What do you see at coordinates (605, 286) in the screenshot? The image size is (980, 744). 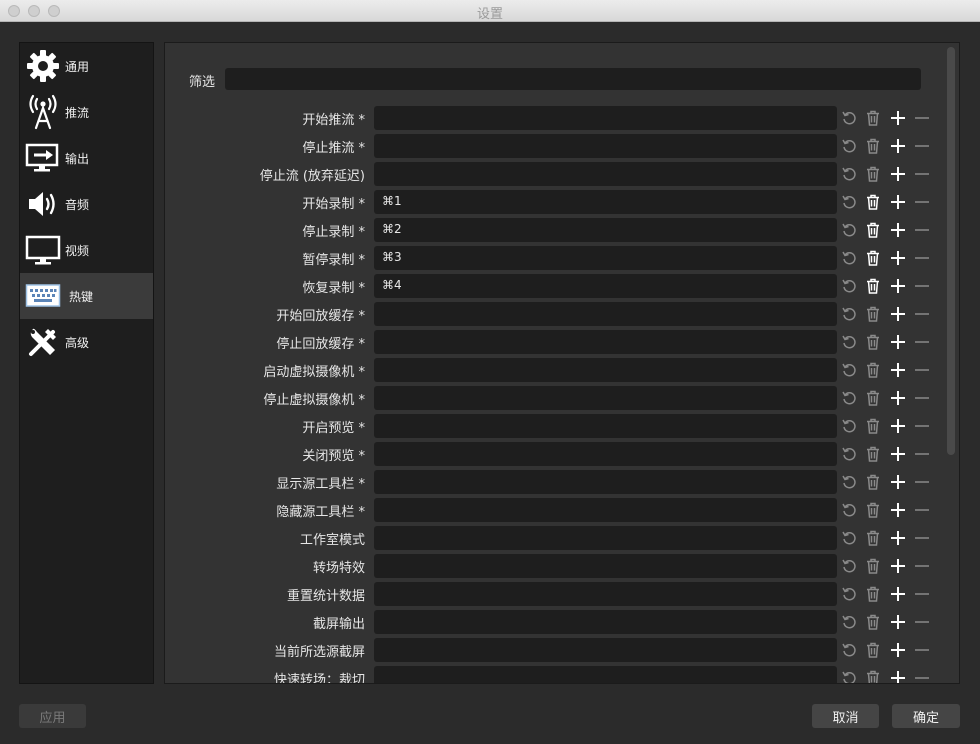 I see `hotkey-input: ⌘4` at bounding box center [605, 286].